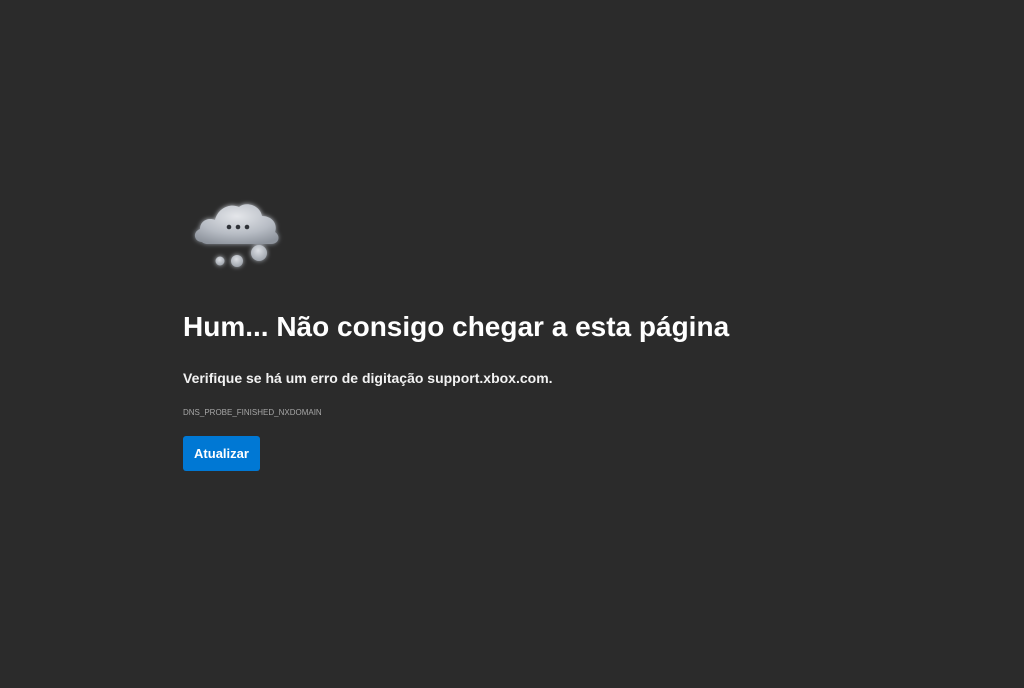 The width and height of the screenshot is (1024, 688). Describe the element at coordinates (221, 453) in the screenshot. I see `refresh-button: Atualizar` at that location.